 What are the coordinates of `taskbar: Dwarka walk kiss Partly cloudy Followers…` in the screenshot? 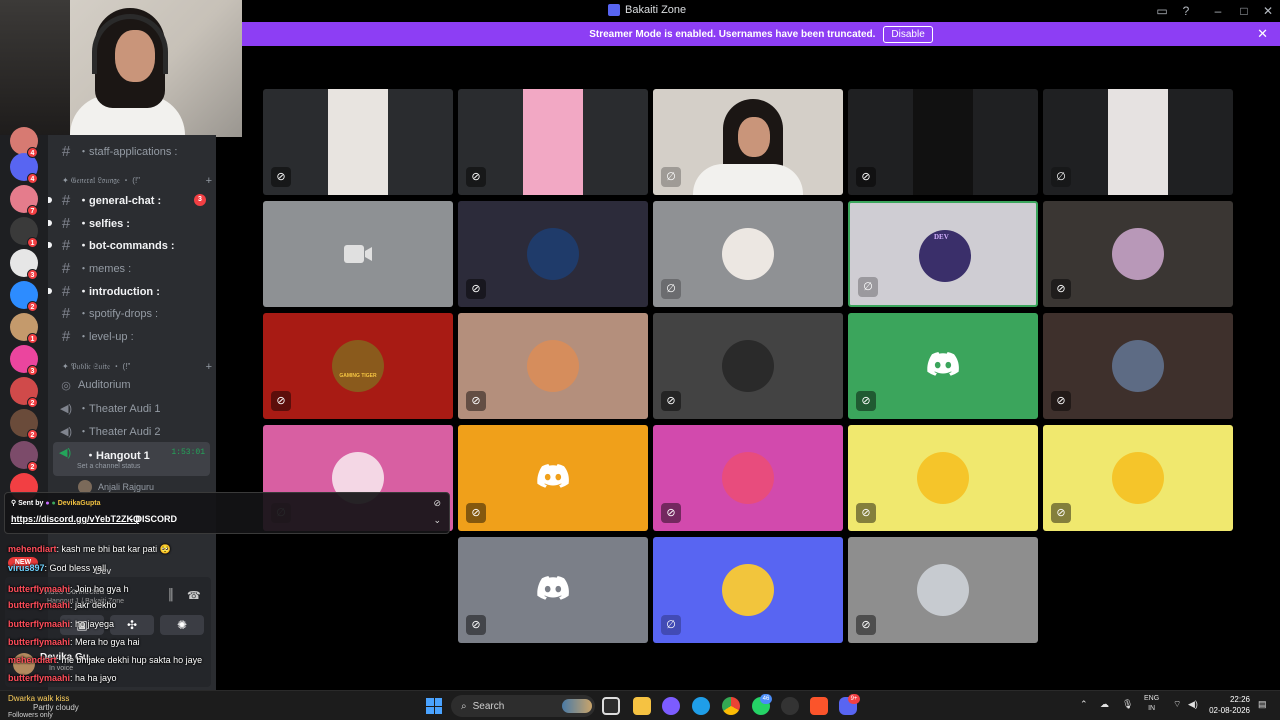 It's located at (640, 705).